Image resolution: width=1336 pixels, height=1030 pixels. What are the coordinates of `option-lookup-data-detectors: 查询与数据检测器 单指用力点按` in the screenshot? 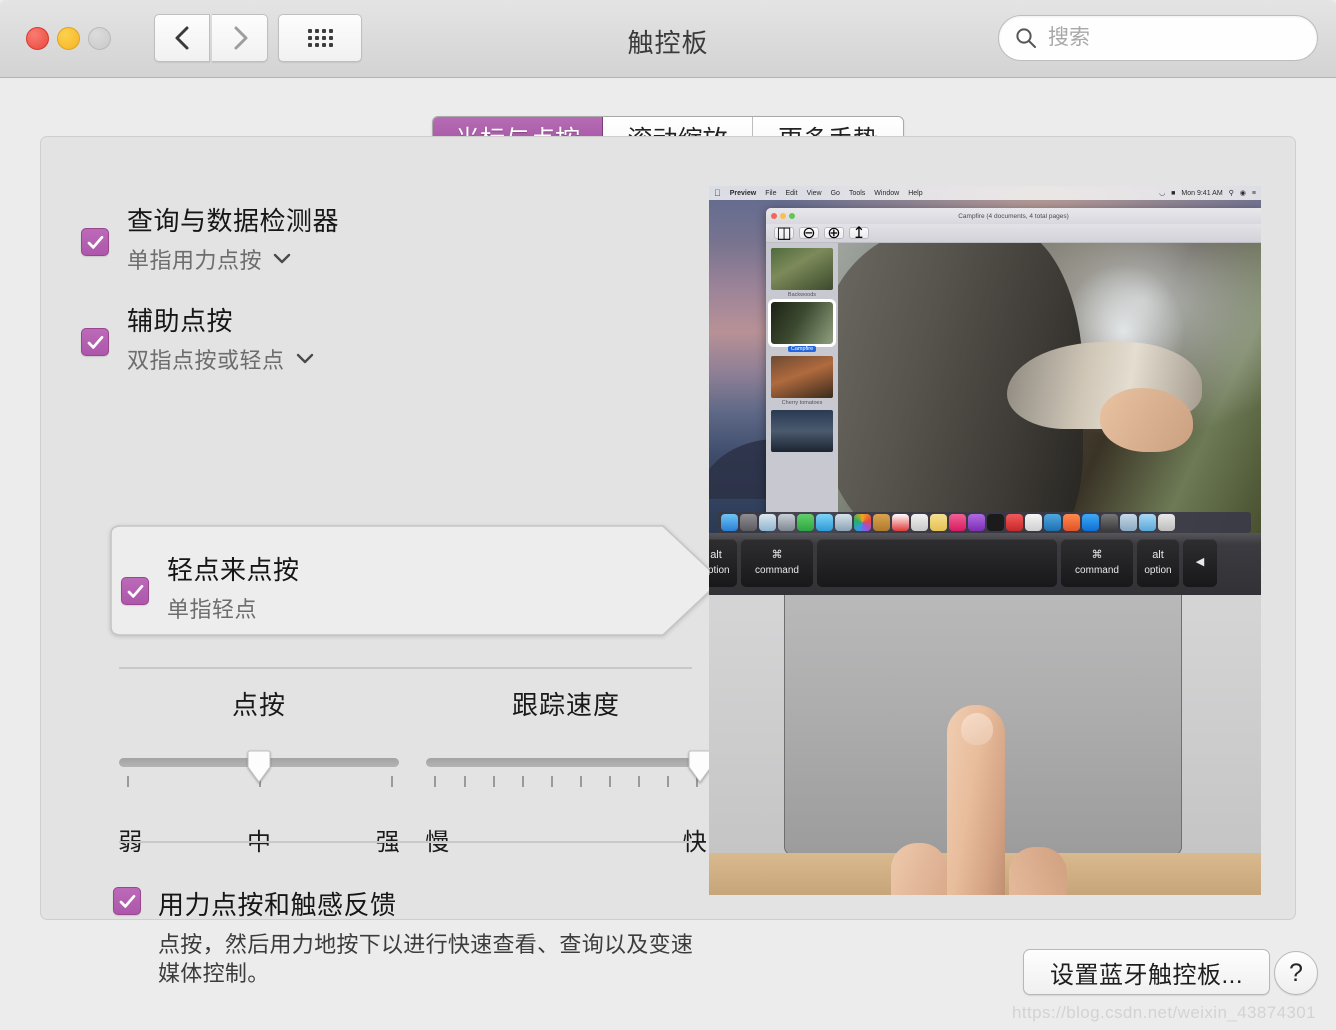 It's located at (210, 240).